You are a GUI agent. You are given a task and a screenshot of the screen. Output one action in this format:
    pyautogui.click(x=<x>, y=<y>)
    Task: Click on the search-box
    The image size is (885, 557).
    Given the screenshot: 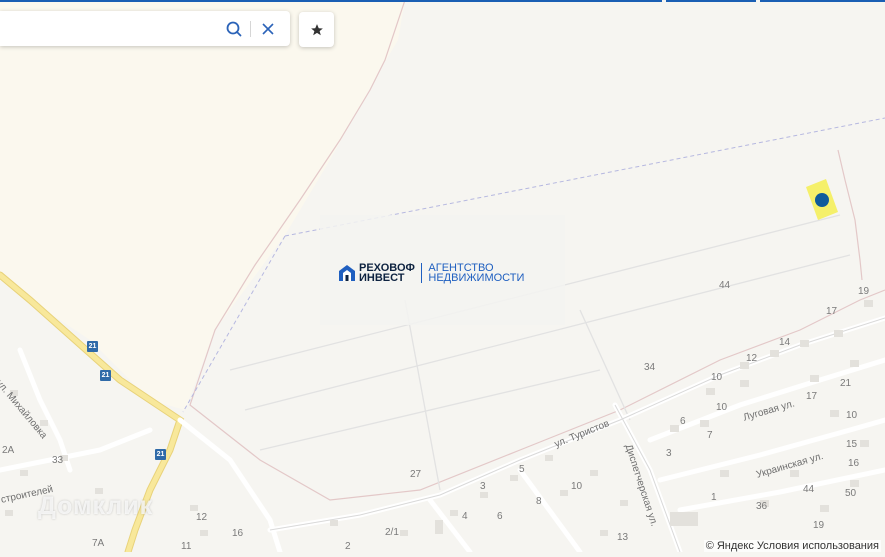 What is the action you would take?
    pyautogui.click(x=145, y=28)
    